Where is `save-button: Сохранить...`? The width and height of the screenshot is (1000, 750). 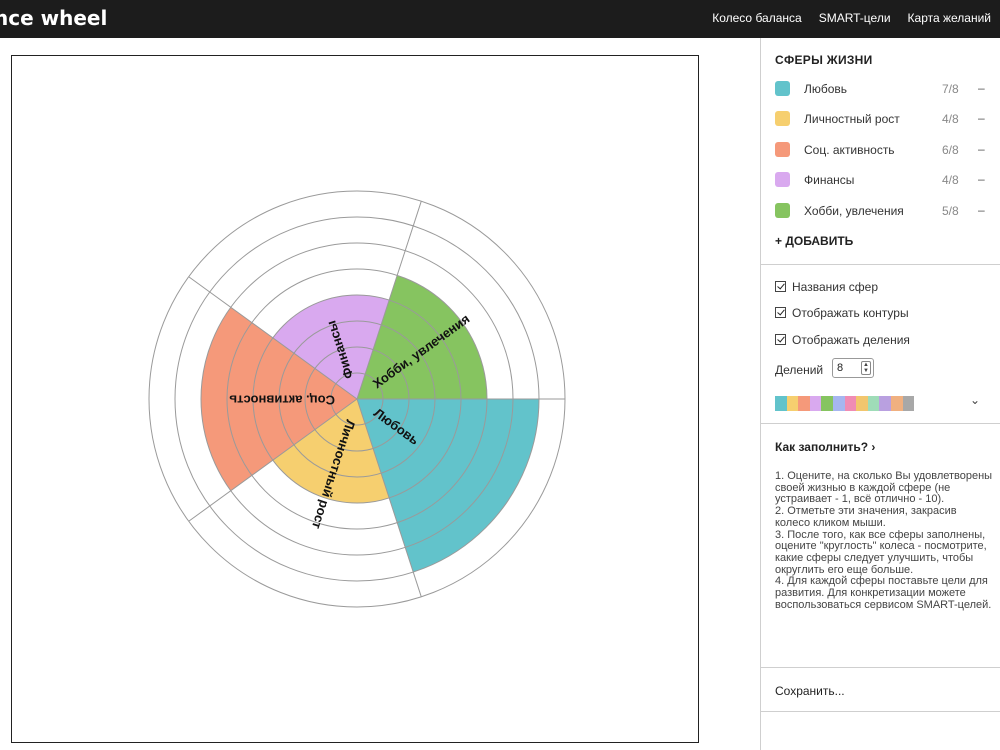
save-button: Сохранить... is located at coordinates (810, 691).